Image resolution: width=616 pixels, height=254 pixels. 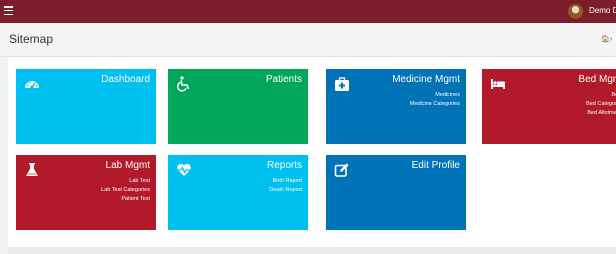 I want to click on tile-links: Medicines Medicine Categories, so click(x=435, y=100).